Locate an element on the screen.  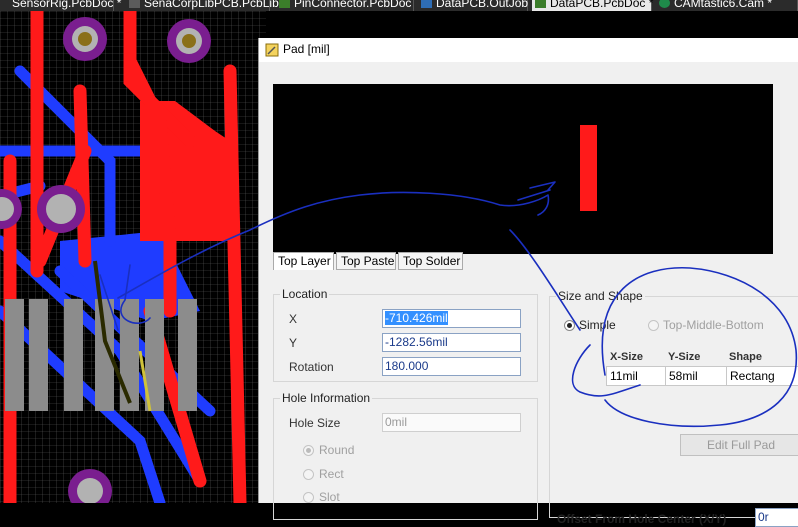
offset-value: 0r is located at coordinates (763, 517).